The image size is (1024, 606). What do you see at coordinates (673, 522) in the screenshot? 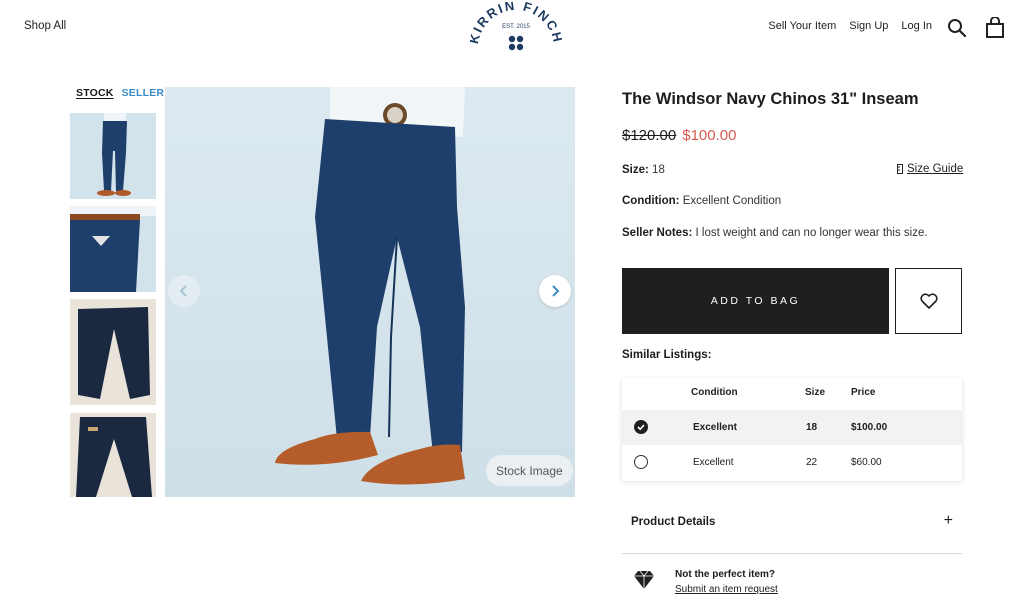
I see `product-details-label: Product Details` at bounding box center [673, 522].